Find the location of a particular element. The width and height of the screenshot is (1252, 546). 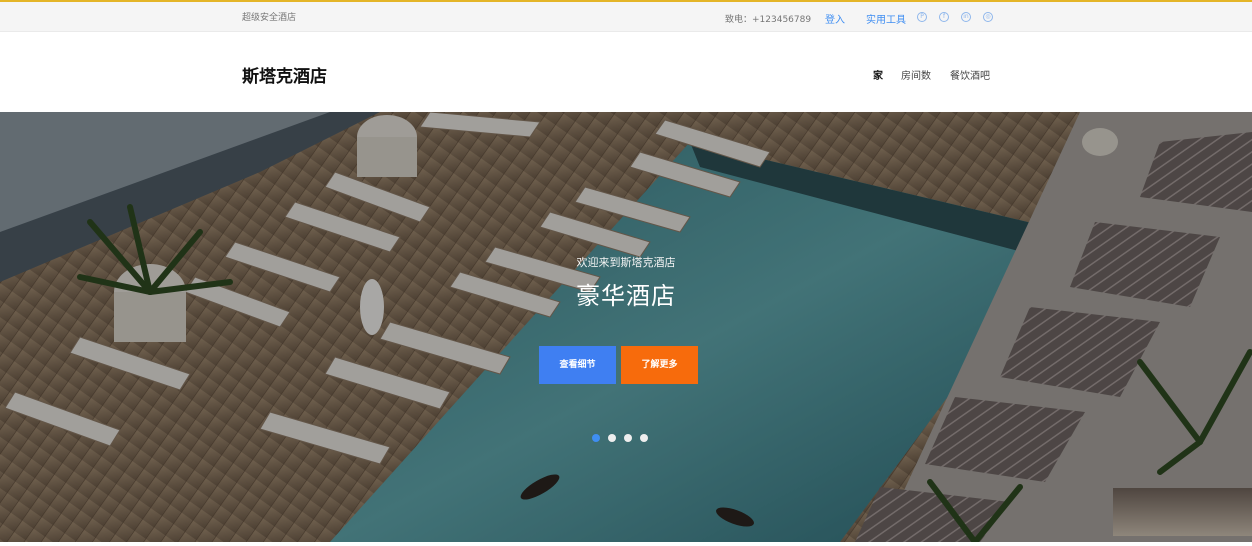

facebook-icon: f is located at coordinates (944, 17).